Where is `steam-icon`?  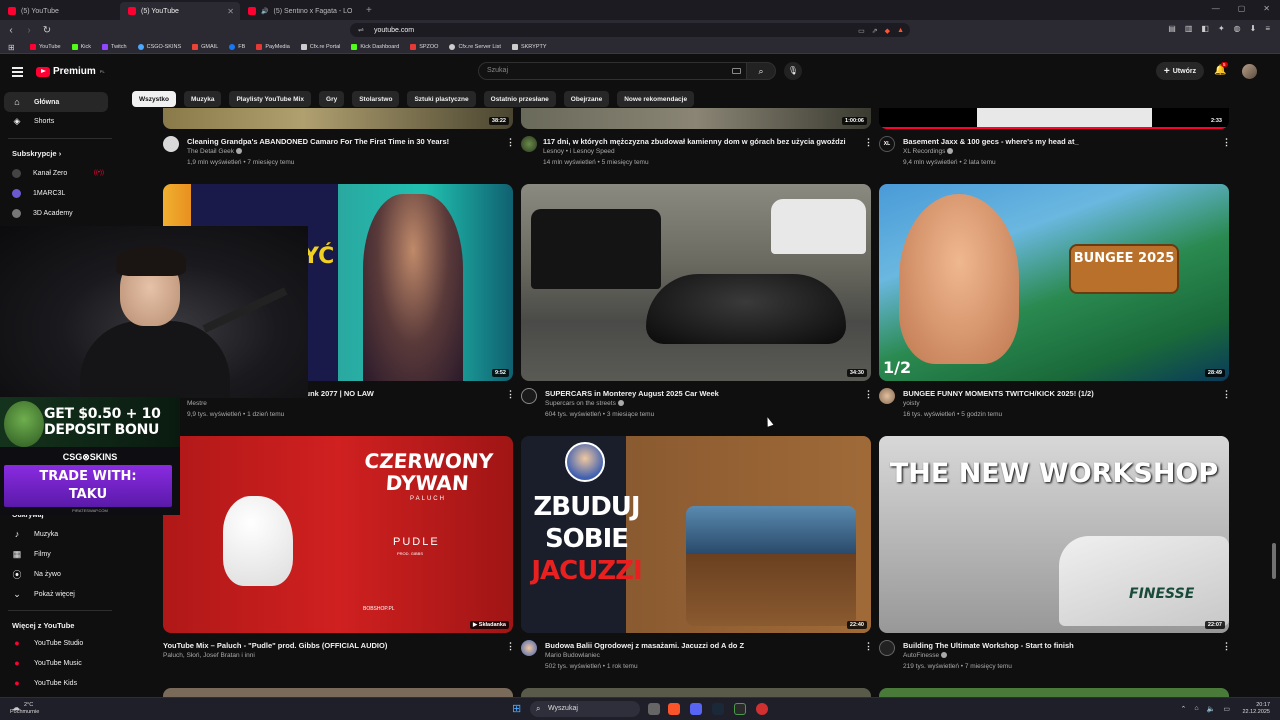 steam-icon is located at coordinates (718, 709).